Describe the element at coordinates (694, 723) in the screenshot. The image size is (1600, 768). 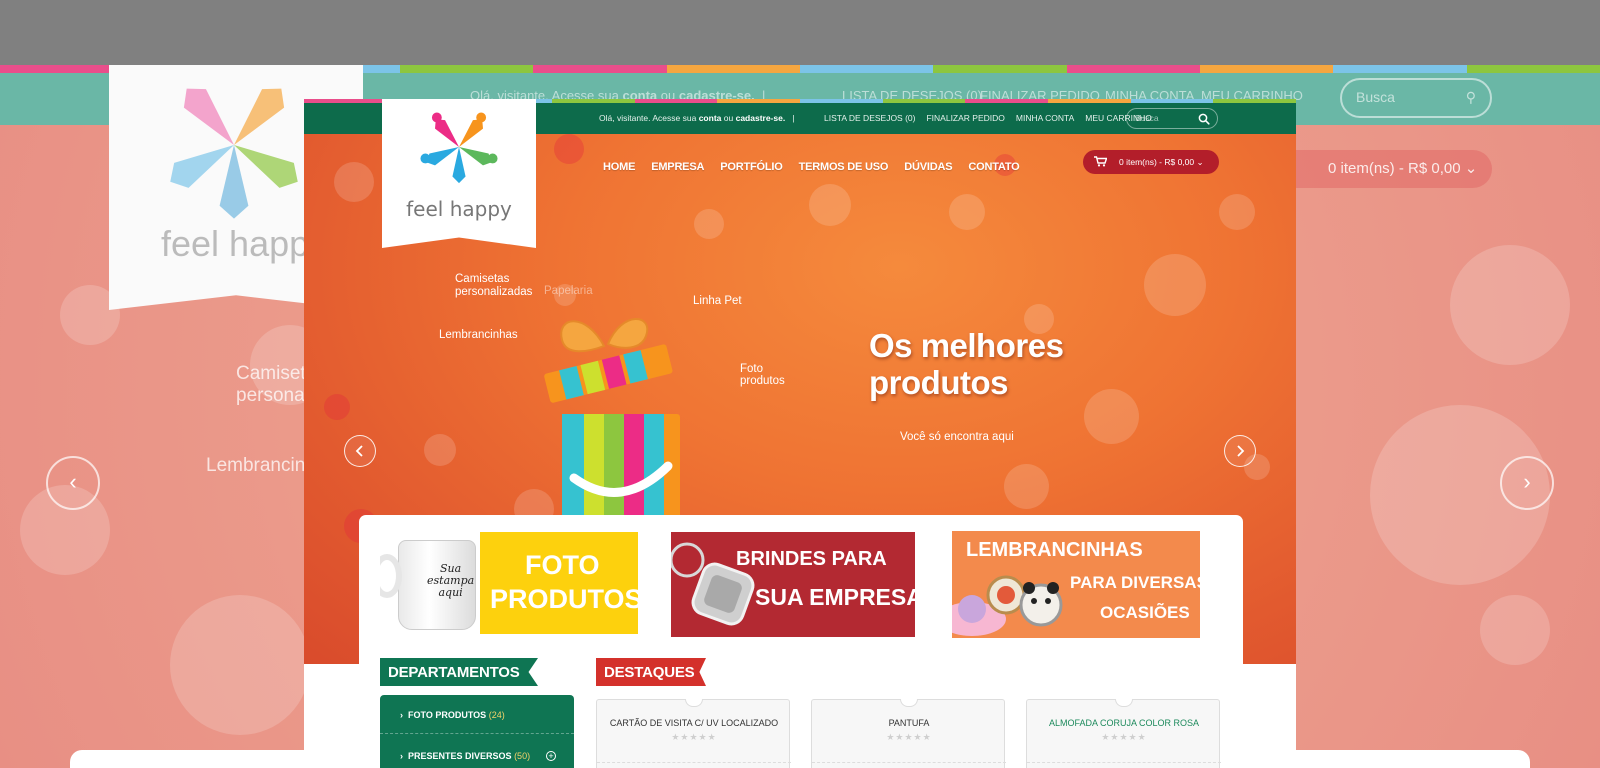
I see `product-title: CARTÃO DE VISITA C/ UV LOCALIZADO` at that location.